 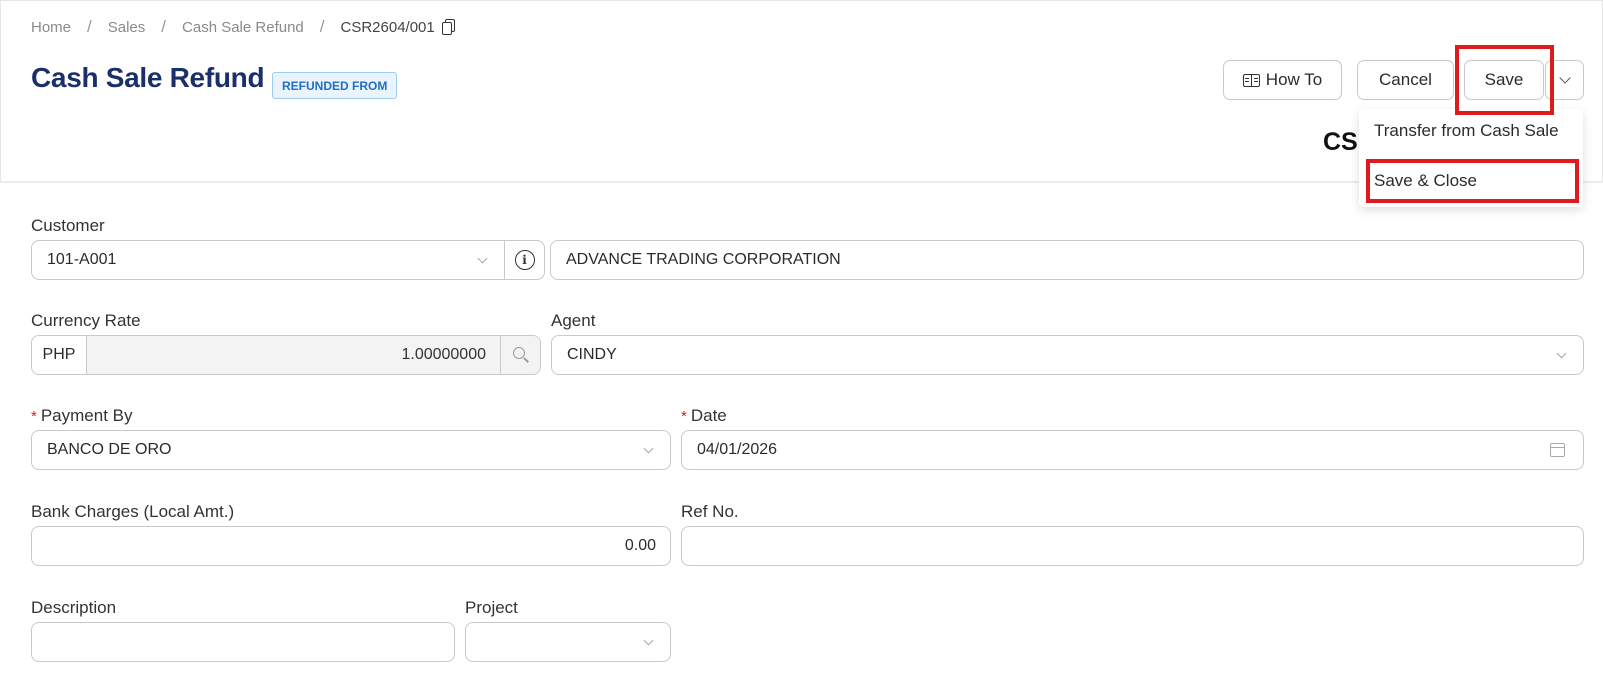 I want to click on description-label: Description, so click(x=74, y=607).